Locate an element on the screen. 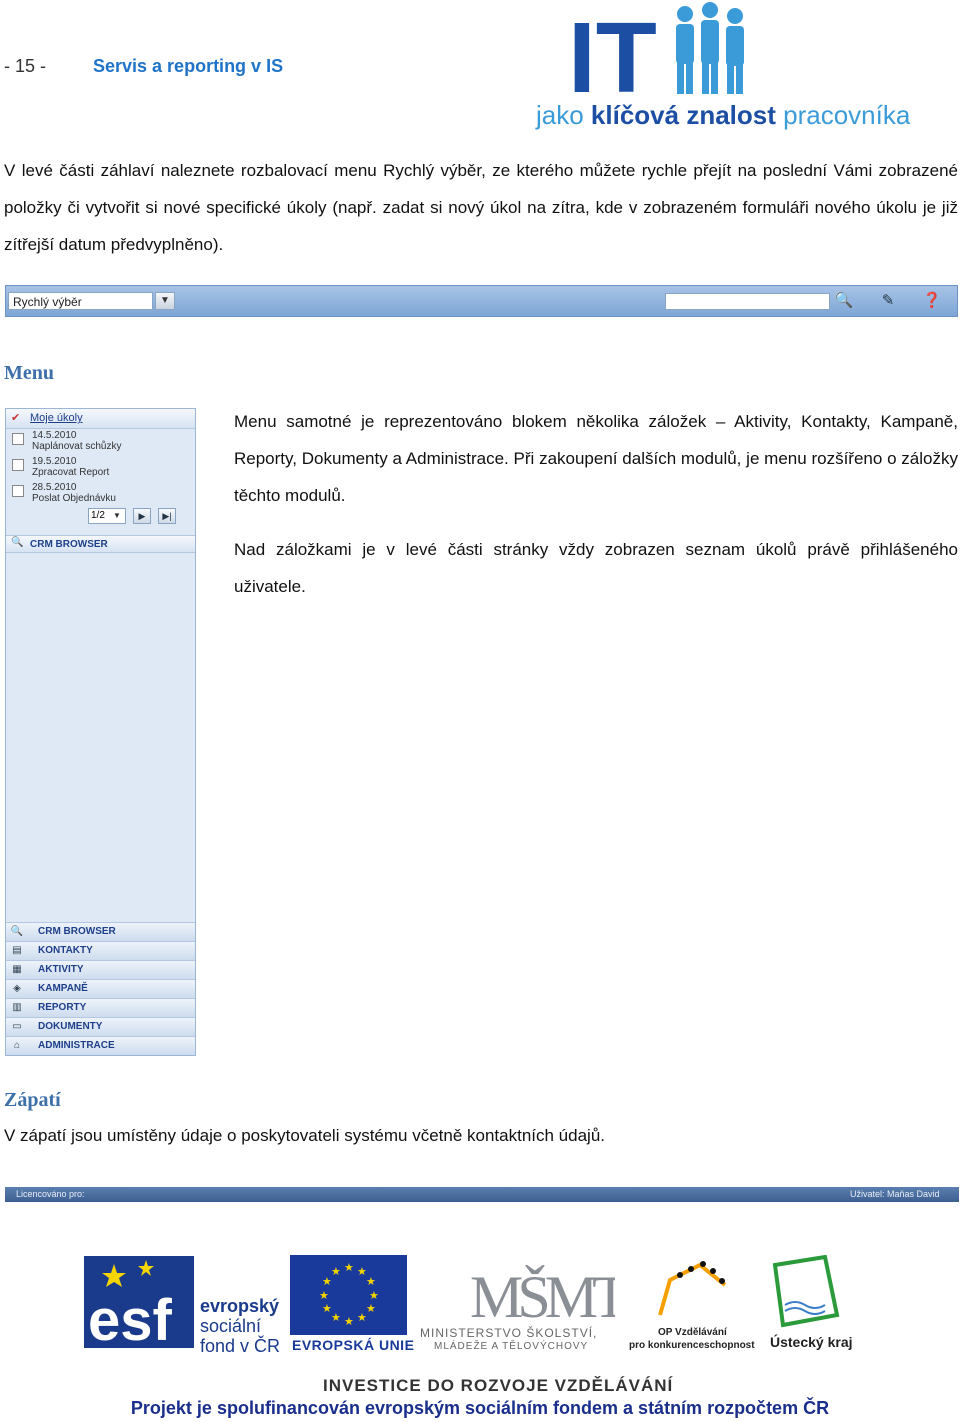  user-label: Uživatel: Maňas David is located at coordinates (895, 1194).